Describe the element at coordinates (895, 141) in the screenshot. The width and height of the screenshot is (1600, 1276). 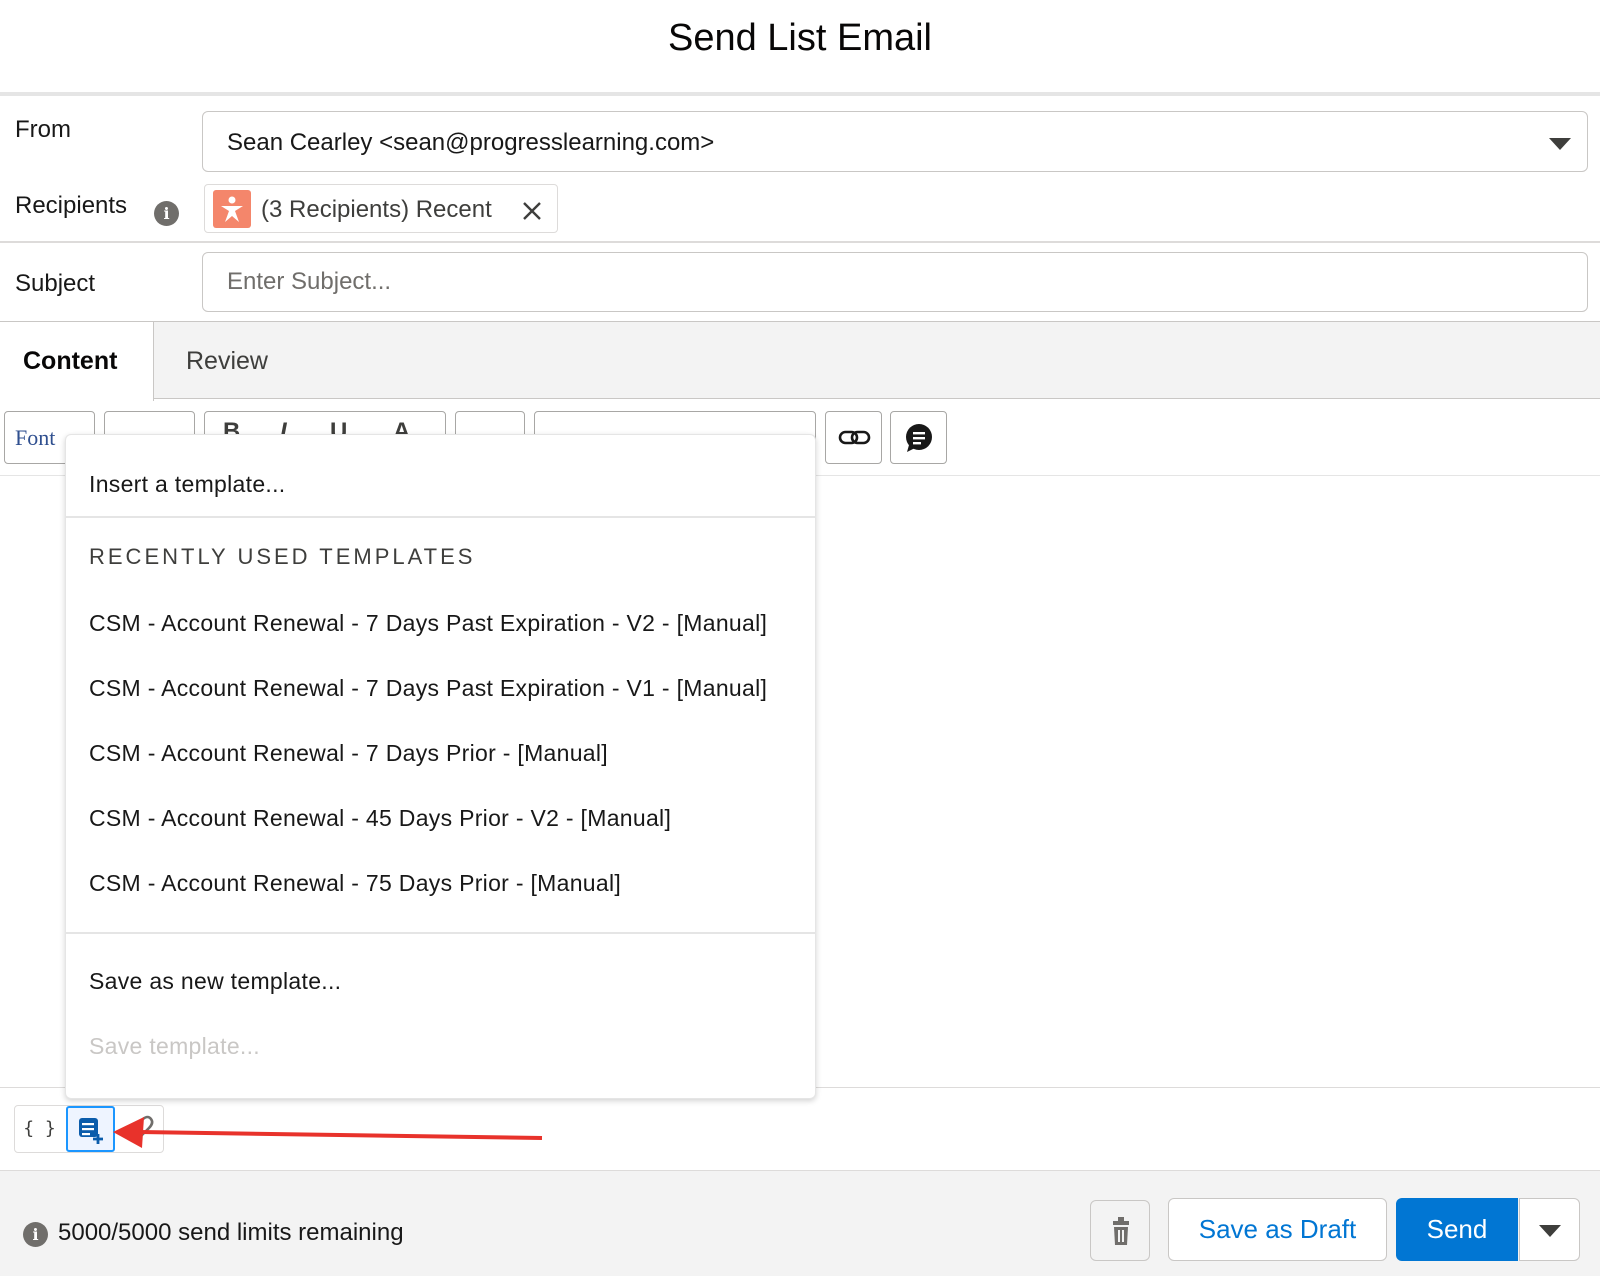
I see `from-select: Sean Cearley <sean@progresslearning.com>` at that location.